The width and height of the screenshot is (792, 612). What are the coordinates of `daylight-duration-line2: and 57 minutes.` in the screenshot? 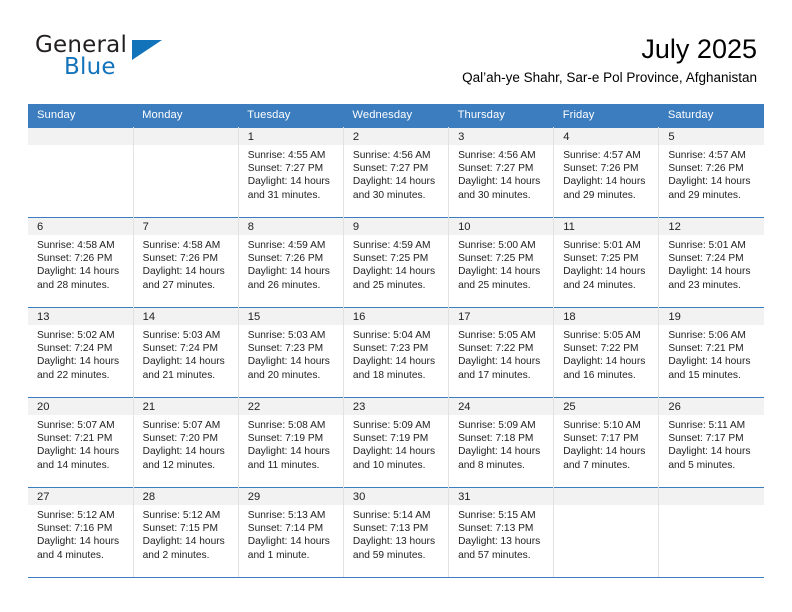 It's located at (494, 555).